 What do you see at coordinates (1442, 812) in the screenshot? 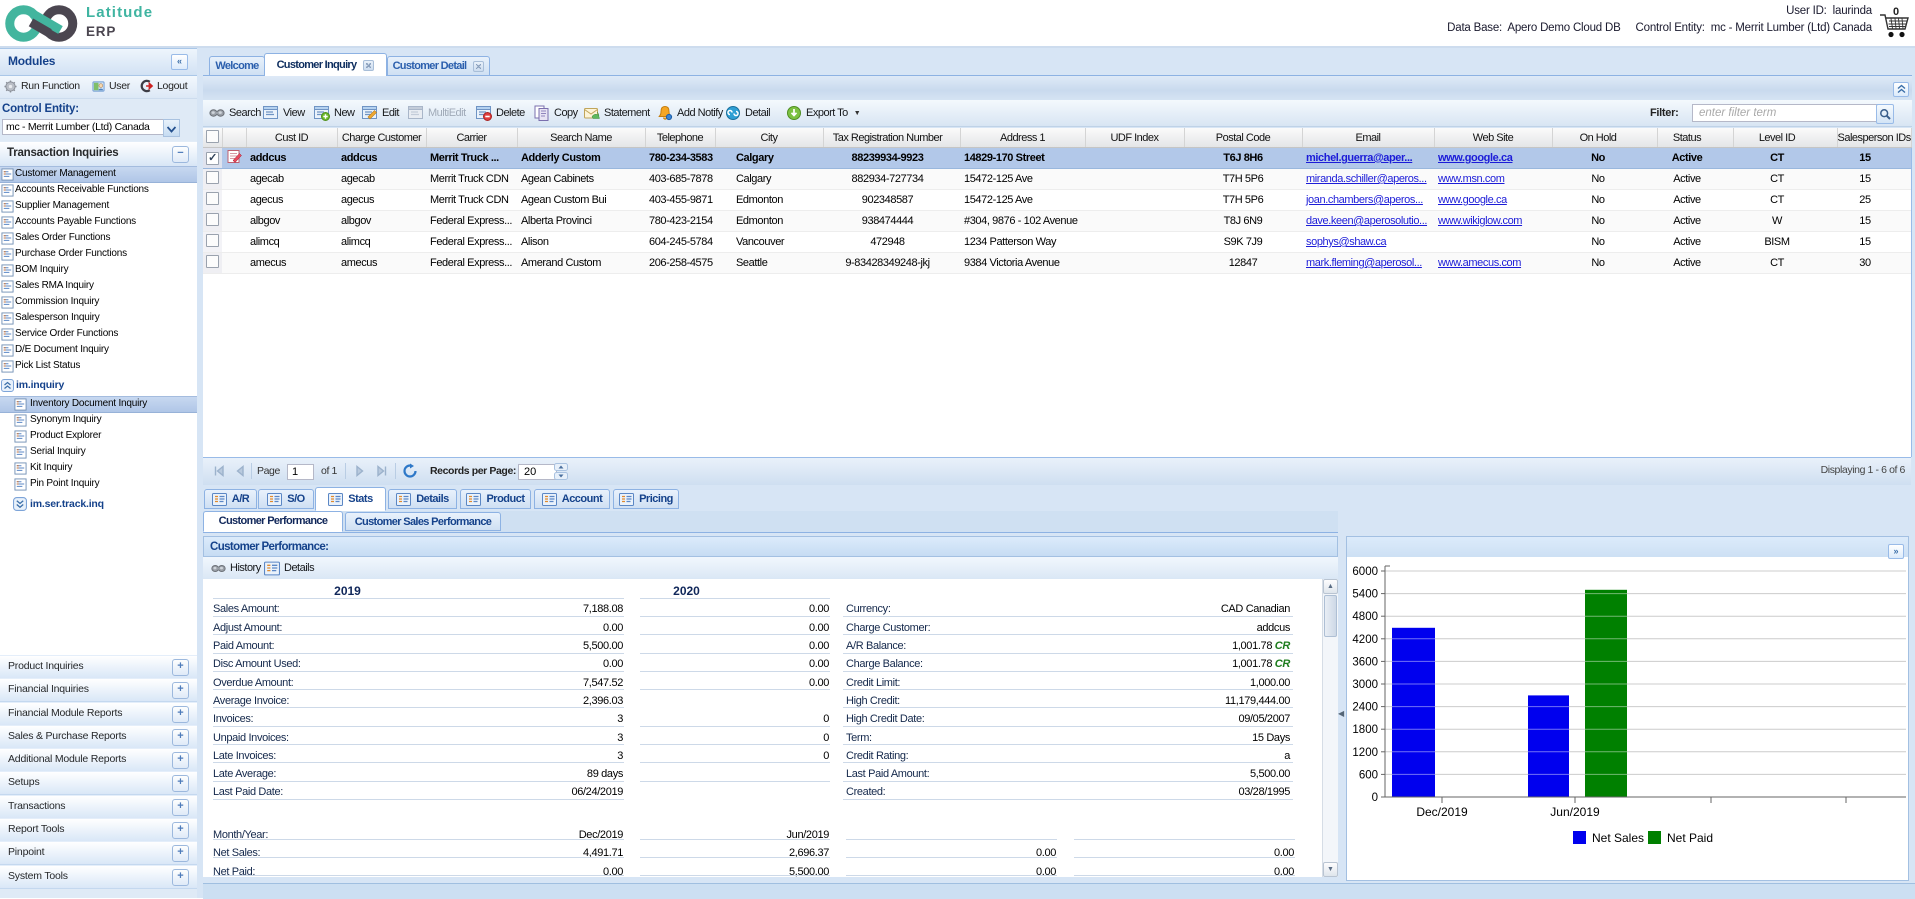
I see `svg-text: Dec/2019` at bounding box center [1442, 812].